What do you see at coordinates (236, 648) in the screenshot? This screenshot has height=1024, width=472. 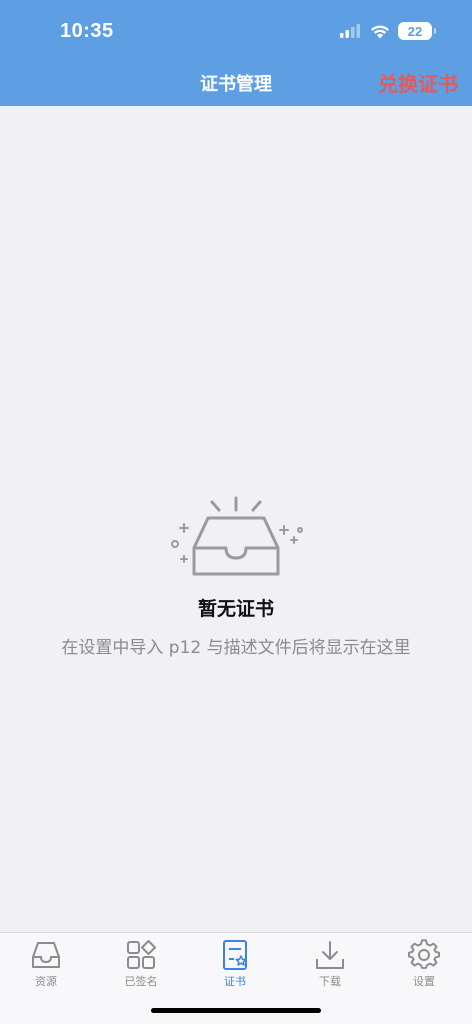 I see `empty-state-description: 在设置中导入 p12 与描述文件后将显示在这里` at bounding box center [236, 648].